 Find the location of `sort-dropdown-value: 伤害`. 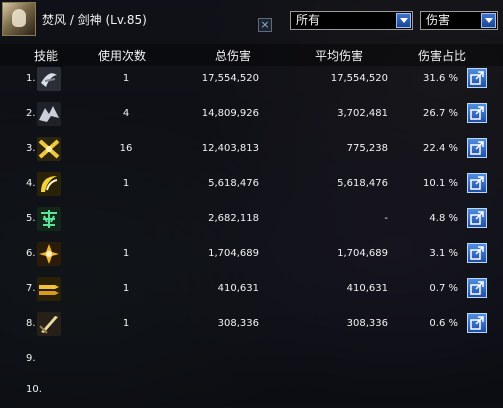

sort-dropdown-value: 伤害 is located at coordinates (438, 20).